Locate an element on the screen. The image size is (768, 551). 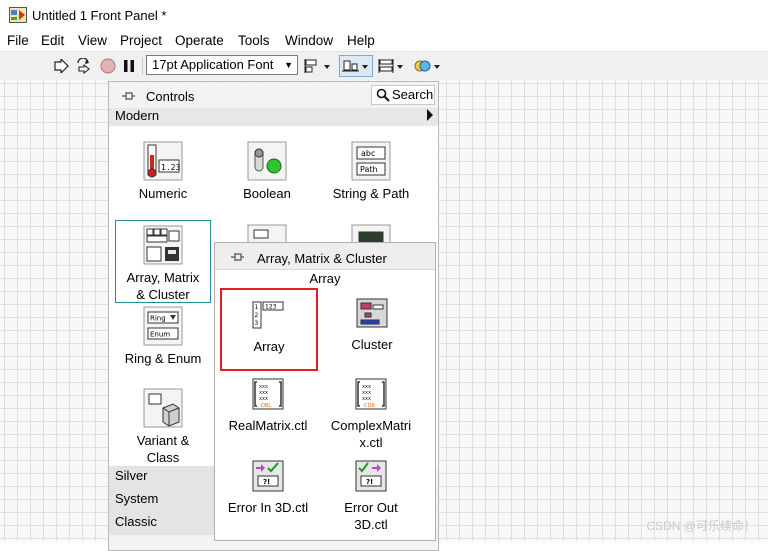
svg-text: 1 is located at coordinates (257, 307).